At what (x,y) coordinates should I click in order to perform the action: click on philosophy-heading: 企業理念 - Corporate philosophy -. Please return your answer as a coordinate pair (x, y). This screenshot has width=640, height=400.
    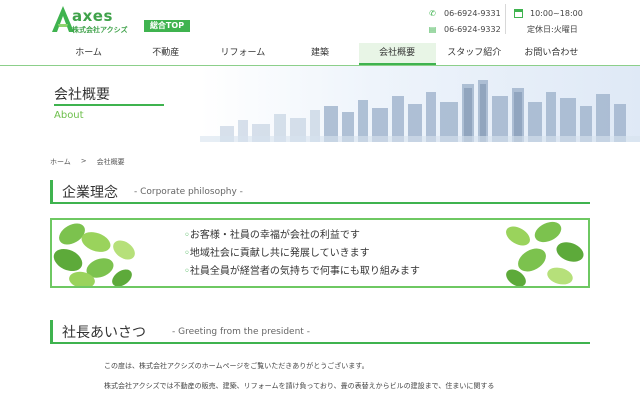
    Looking at the image, I should click on (320, 192).